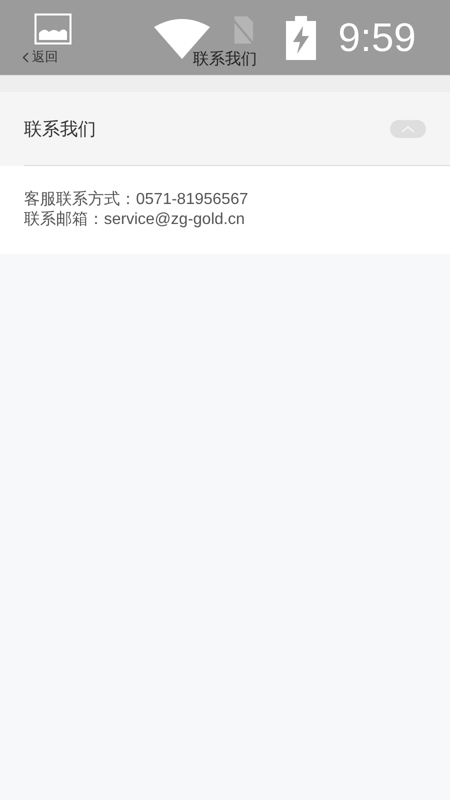  Describe the element at coordinates (40, 57) in the screenshot. I see `back-button: 返回` at that location.